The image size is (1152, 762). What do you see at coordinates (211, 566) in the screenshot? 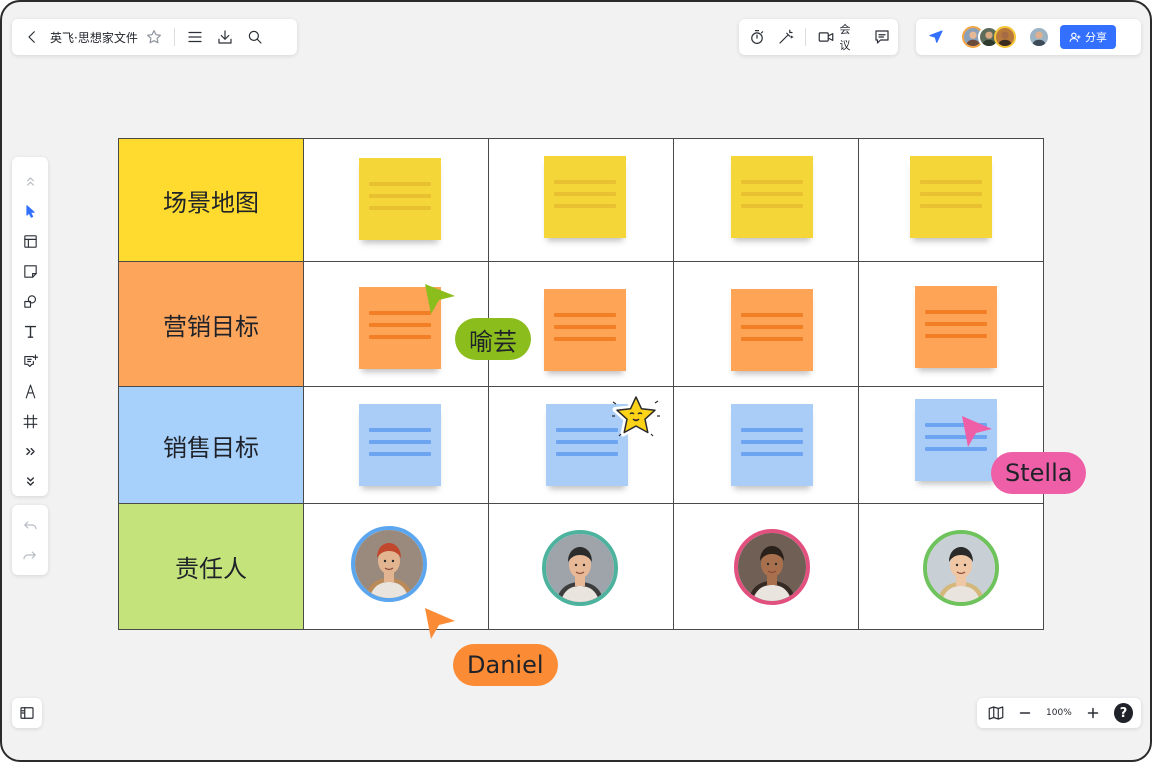
I see `row-label-cell: 责任人` at bounding box center [211, 566].